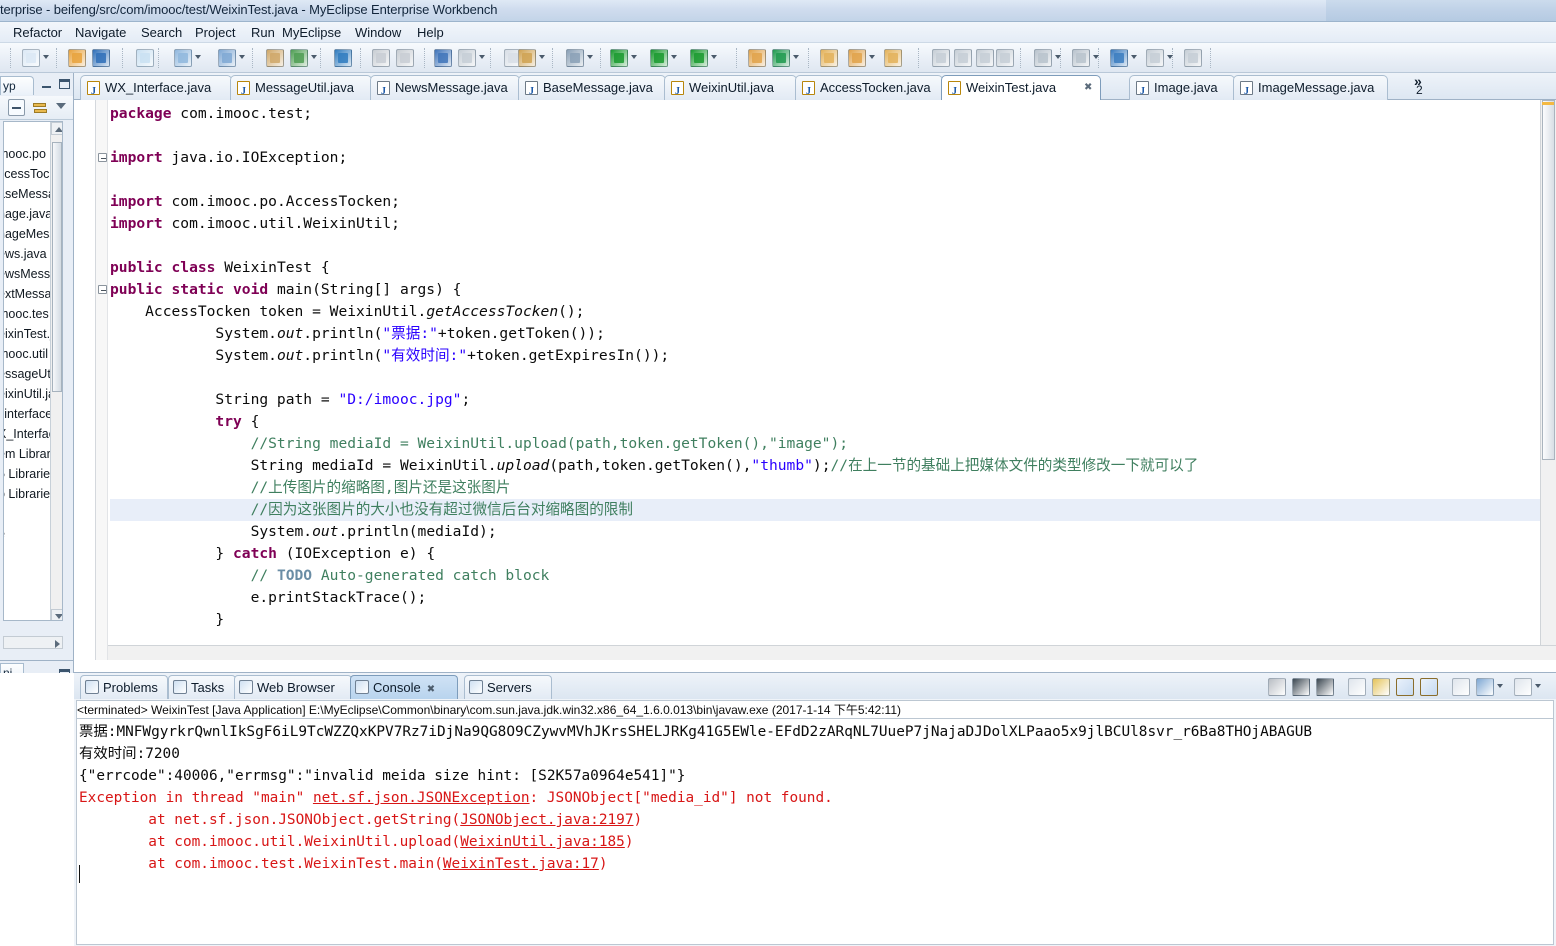 This screenshot has height=946, width=1556. Describe the element at coordinates (27, 374) in the screenshot. I see `tree-item: essageUt` at that location.